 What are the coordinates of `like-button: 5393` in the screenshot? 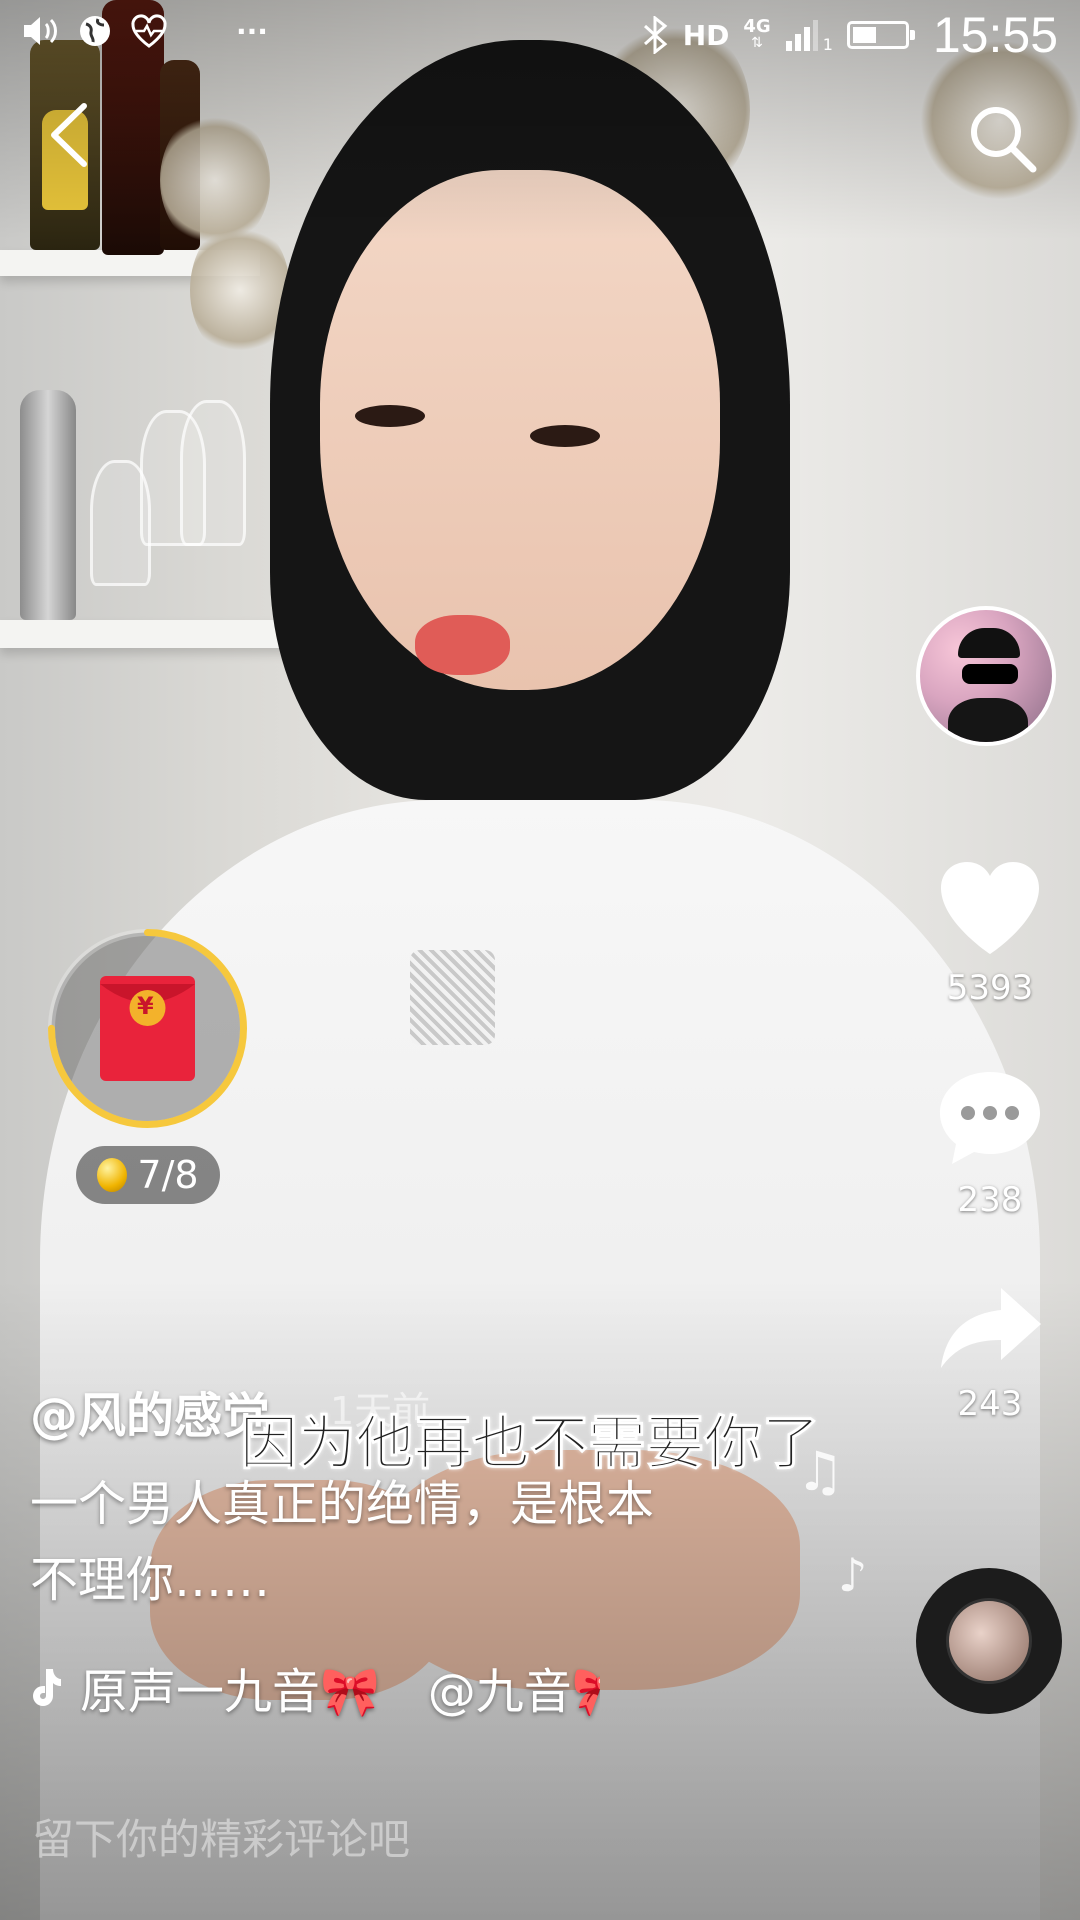 It's located at (990, 933).